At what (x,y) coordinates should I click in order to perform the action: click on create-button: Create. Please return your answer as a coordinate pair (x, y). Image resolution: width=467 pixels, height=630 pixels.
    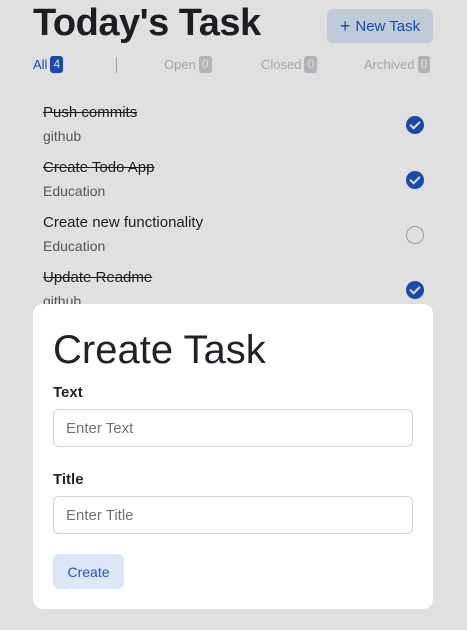
    Looking at the image, I should click on (88, 571).